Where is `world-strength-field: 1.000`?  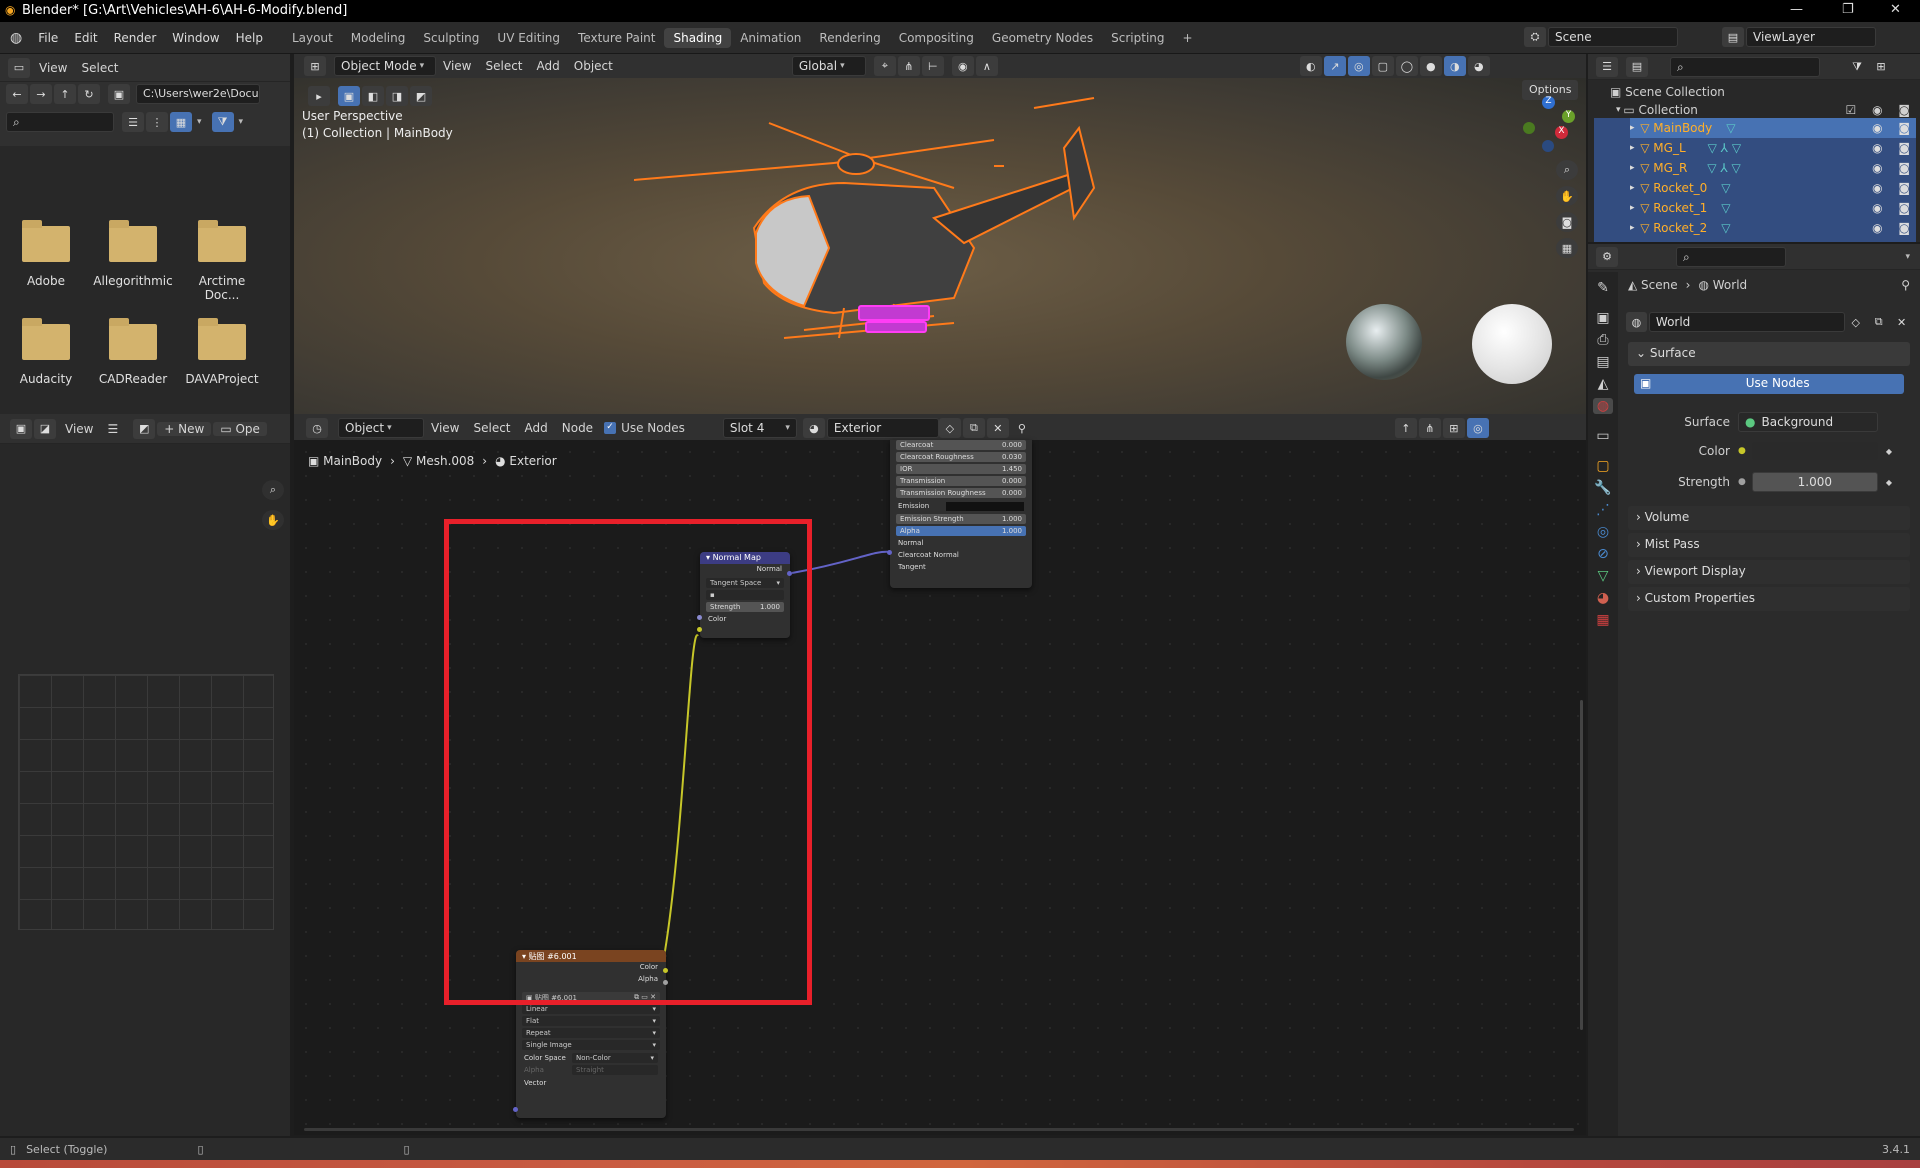
world-strength-field: 1.000 is located at coordinates (1814, 482).